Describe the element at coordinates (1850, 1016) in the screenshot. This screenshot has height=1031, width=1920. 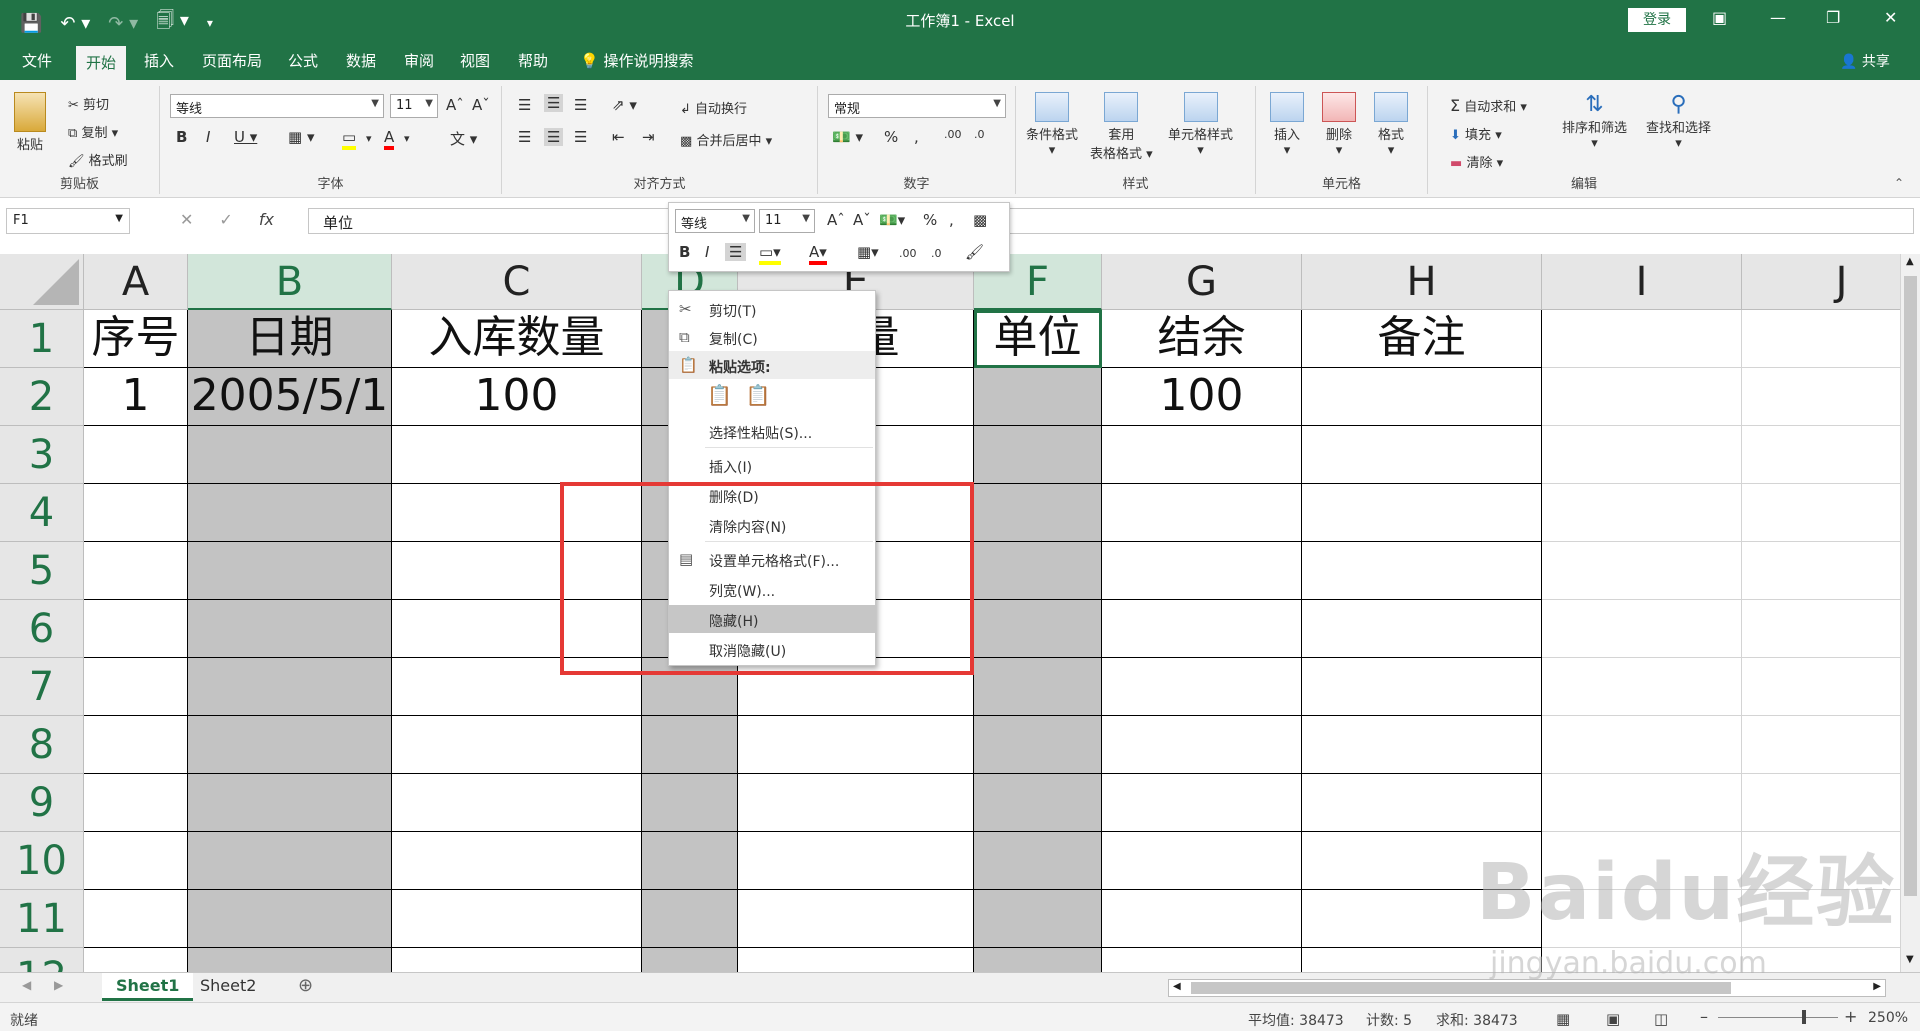
I see `zoom-in-icon: +` at that location.